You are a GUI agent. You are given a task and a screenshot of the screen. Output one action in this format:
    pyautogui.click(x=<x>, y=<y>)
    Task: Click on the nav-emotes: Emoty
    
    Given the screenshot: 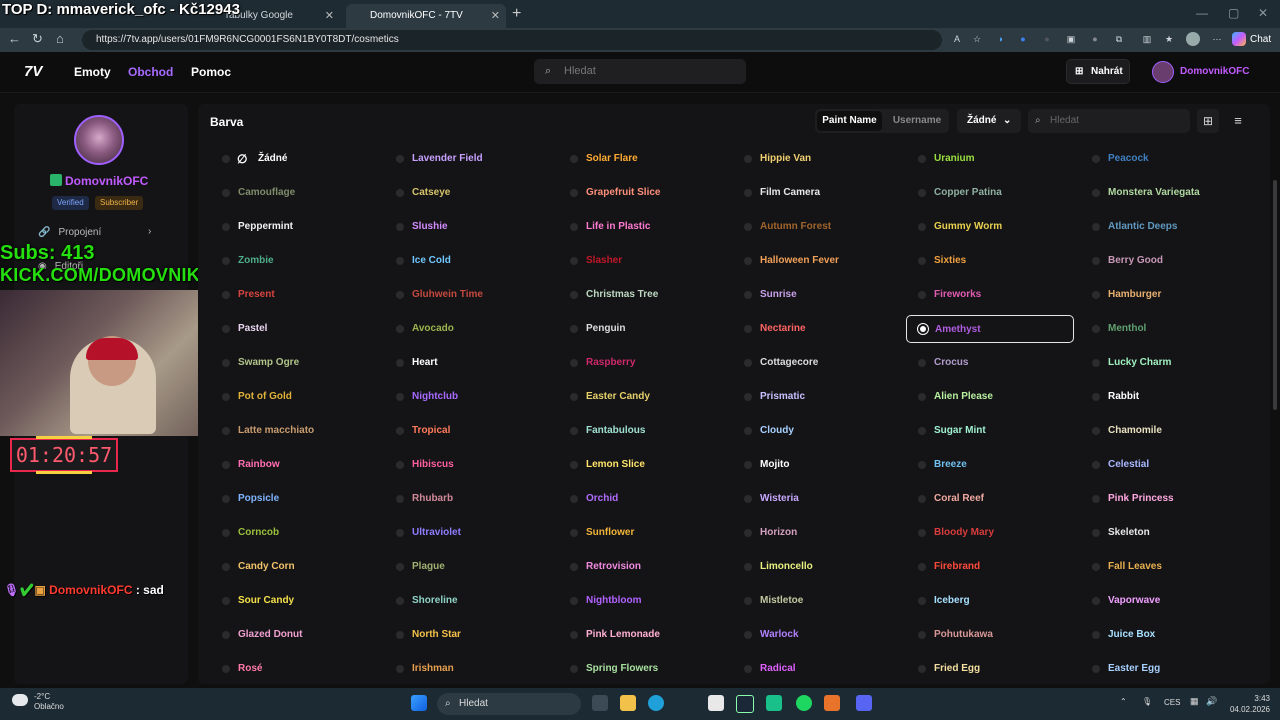 What is the action you would take?
    pyautogui.click(x=92, y=72)
    